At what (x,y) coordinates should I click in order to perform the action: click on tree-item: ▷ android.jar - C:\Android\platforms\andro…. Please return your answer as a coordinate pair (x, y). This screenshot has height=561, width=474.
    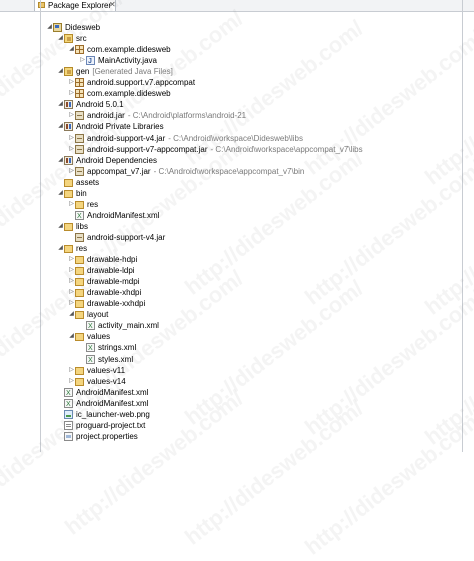
    Looking at the image, I should click on (157, 115).